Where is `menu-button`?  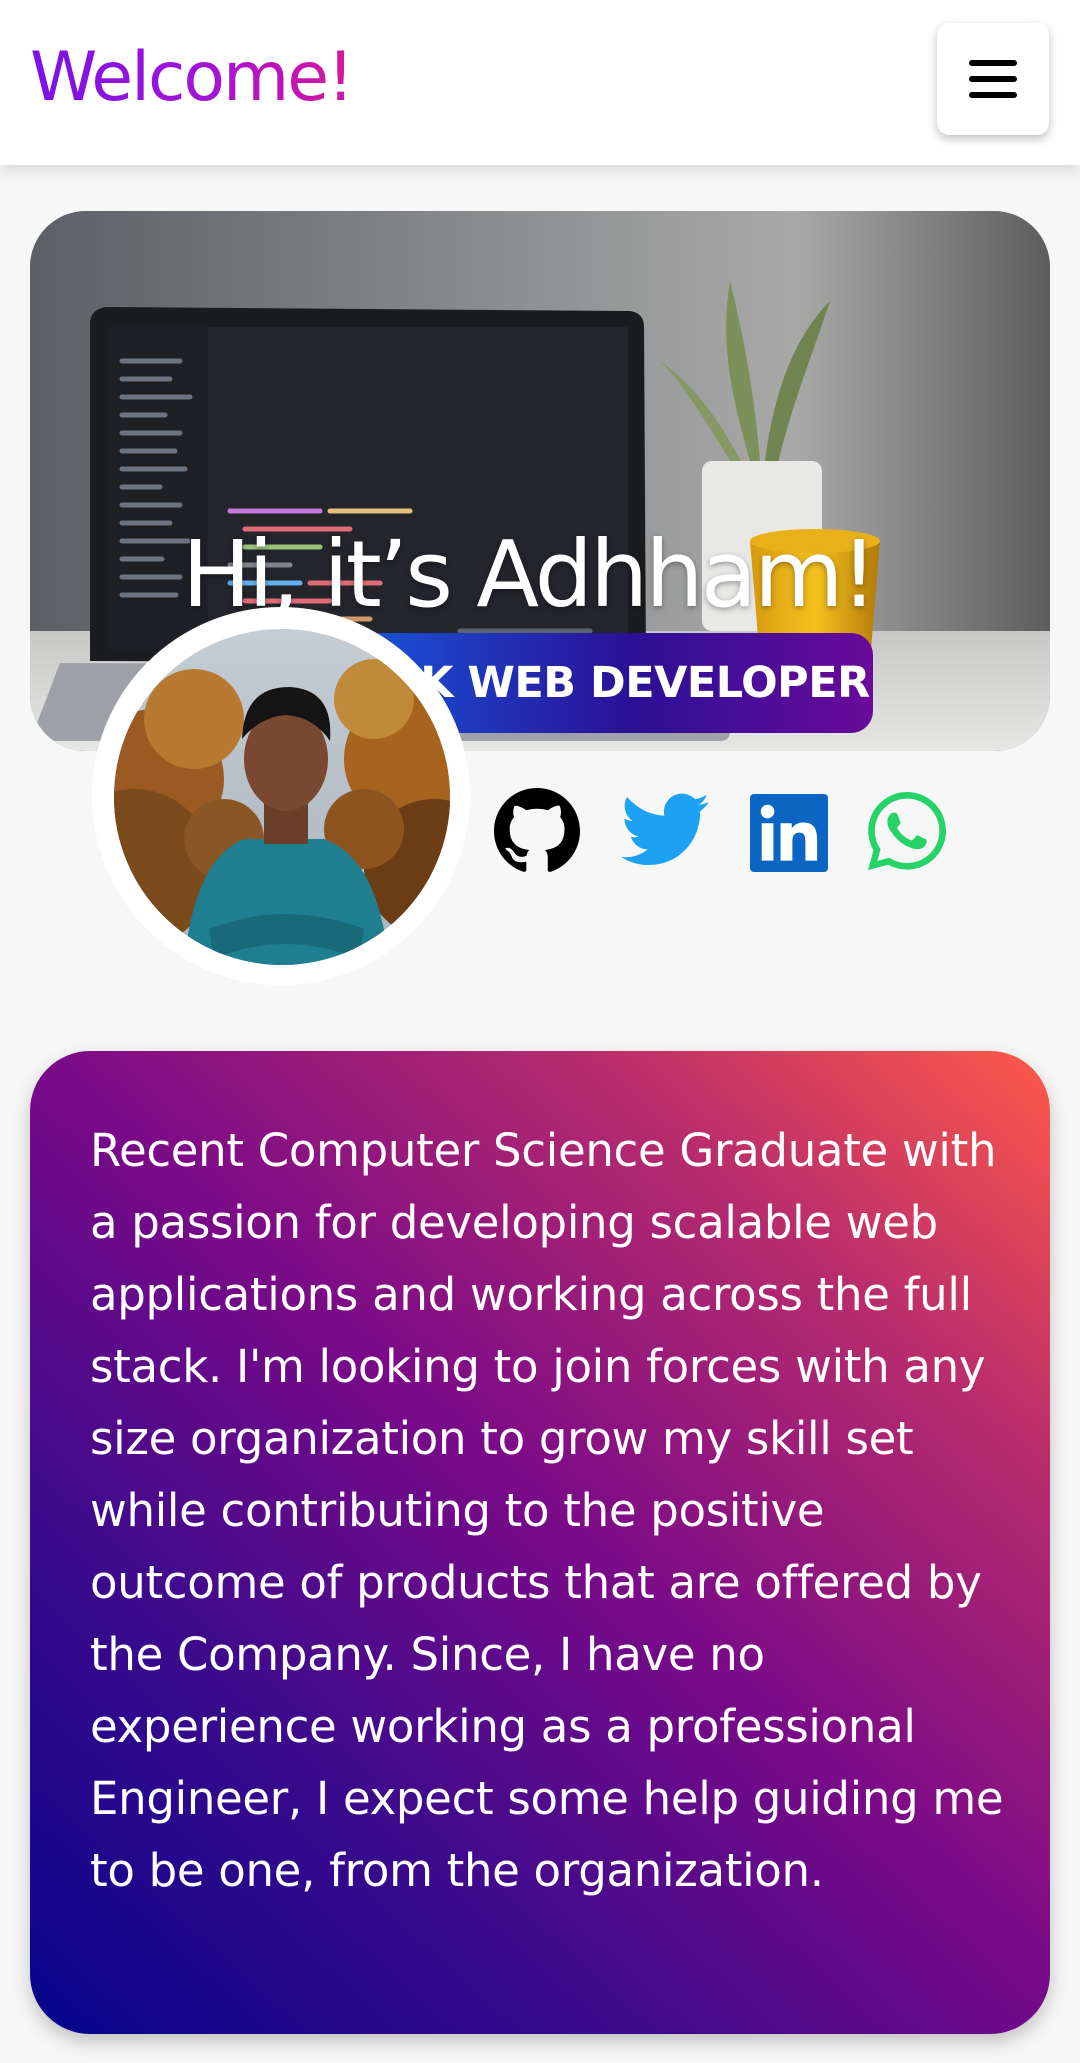 menu-button is located at coordinates (993, 79).